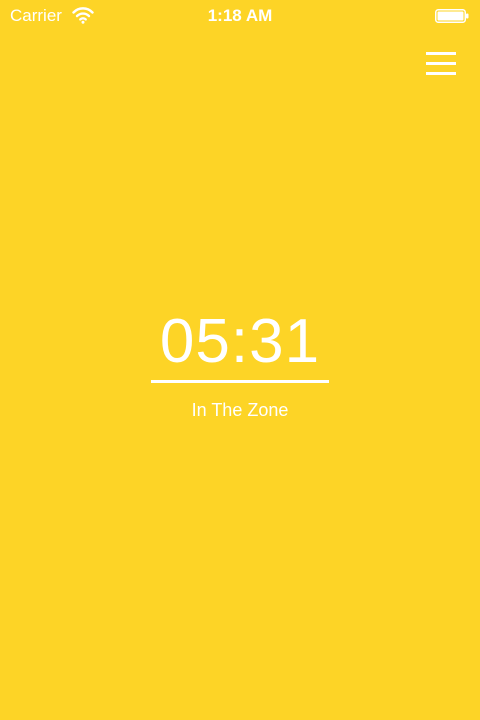  Describe the element at coordinates (240, 381) in the screenshot. I see `timer-divider` at that location.